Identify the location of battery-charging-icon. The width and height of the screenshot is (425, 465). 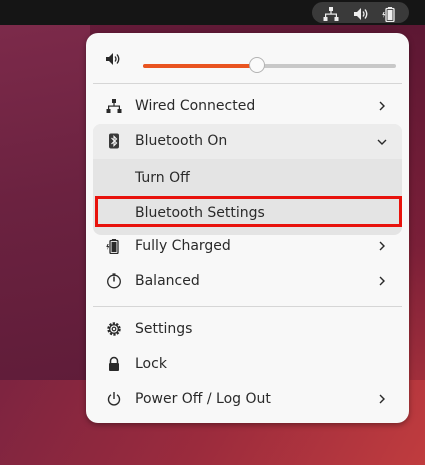
(112, 246).